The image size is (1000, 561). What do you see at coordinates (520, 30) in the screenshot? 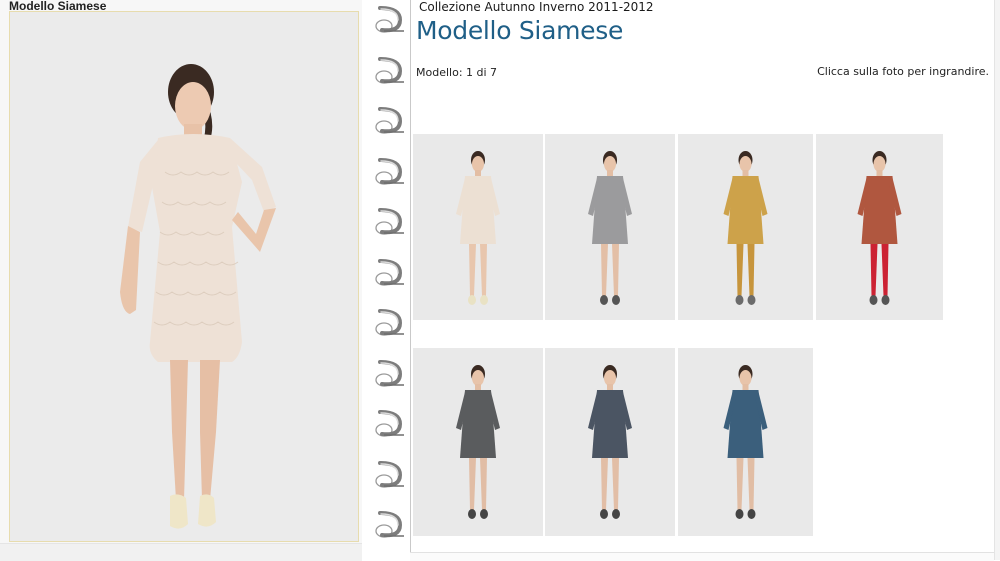
I see `page-title: Modello Siamese` at bounding box center [520, 30].